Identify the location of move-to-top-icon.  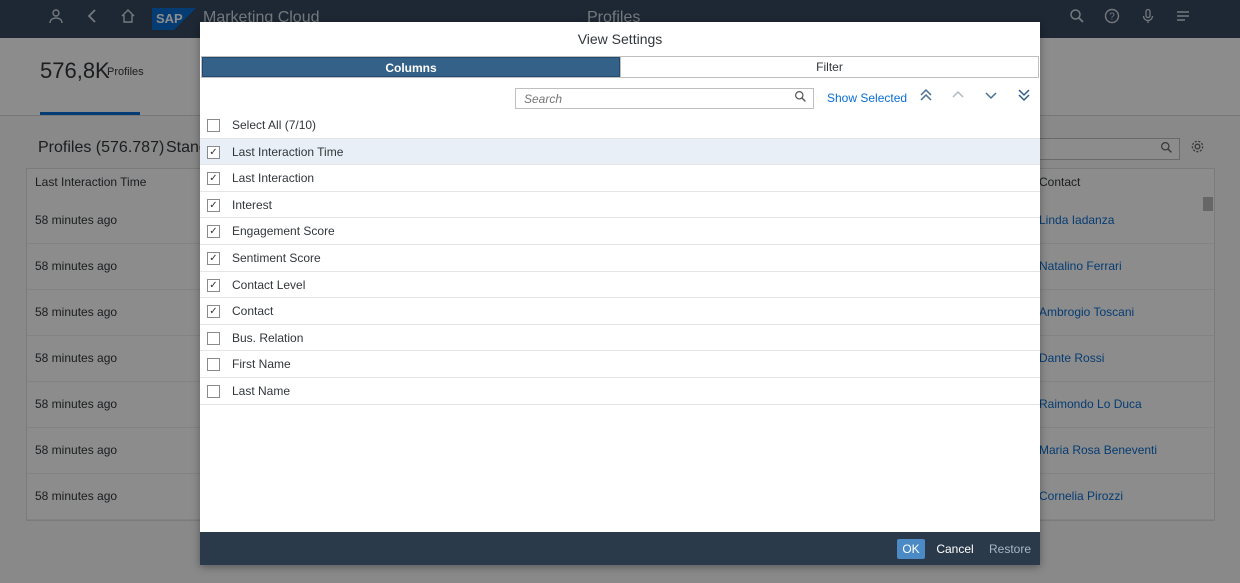
(926, 98).